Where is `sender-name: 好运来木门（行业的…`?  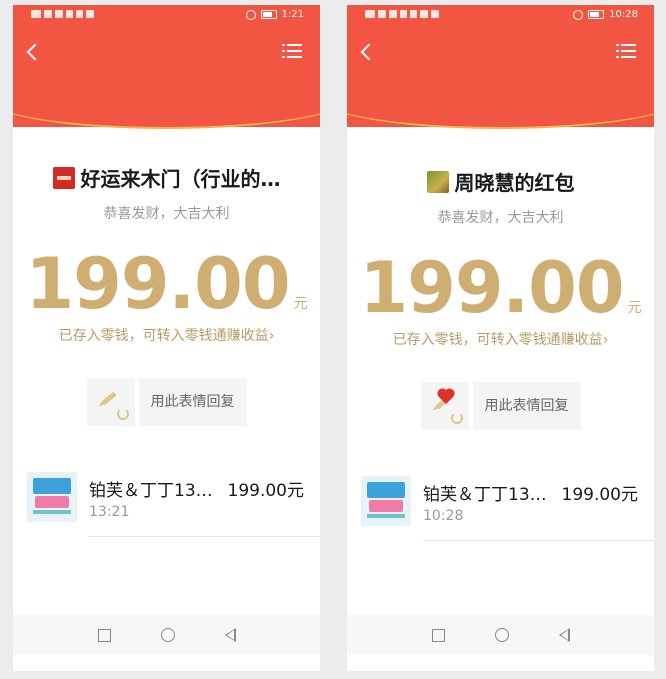
sender-name: 好运来木门（行业的… is located at coordinates (180, 179).